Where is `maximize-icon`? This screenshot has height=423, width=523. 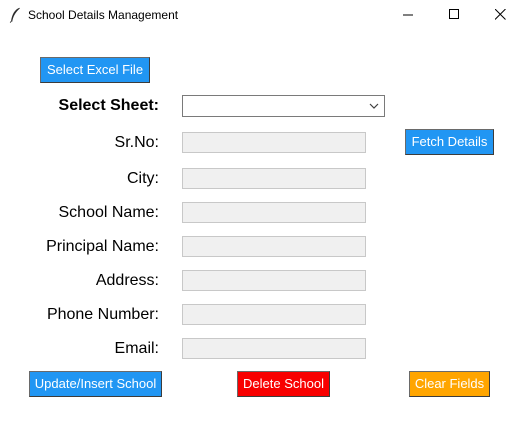
maximize-icon is located at coordinates (454, 14).